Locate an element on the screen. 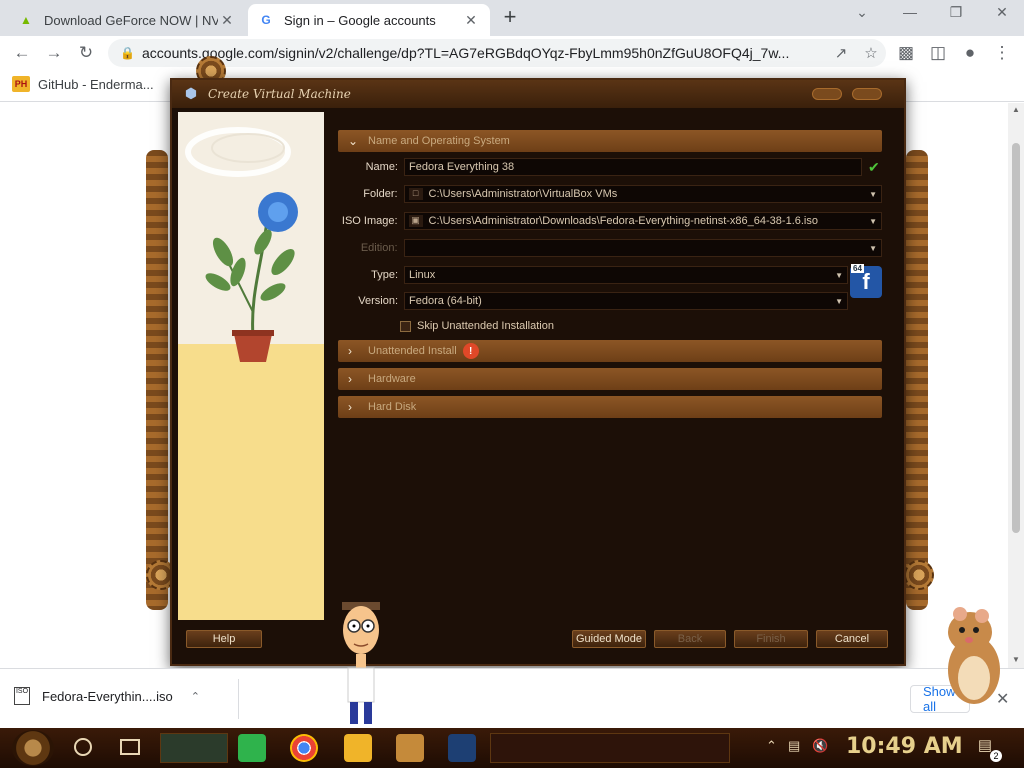 This screenshot has height=768, width=1024. skip-unattended-row: Skip Unattended Installation is located at coordinates (477, 326).